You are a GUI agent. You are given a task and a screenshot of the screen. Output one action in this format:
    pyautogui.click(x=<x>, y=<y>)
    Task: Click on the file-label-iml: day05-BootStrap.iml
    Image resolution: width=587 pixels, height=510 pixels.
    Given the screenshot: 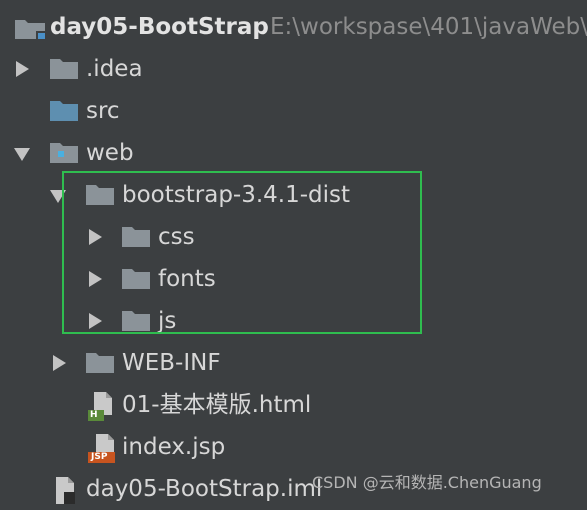 What is the action you would take?
    pyautogui.click(x=204, y=489)
    